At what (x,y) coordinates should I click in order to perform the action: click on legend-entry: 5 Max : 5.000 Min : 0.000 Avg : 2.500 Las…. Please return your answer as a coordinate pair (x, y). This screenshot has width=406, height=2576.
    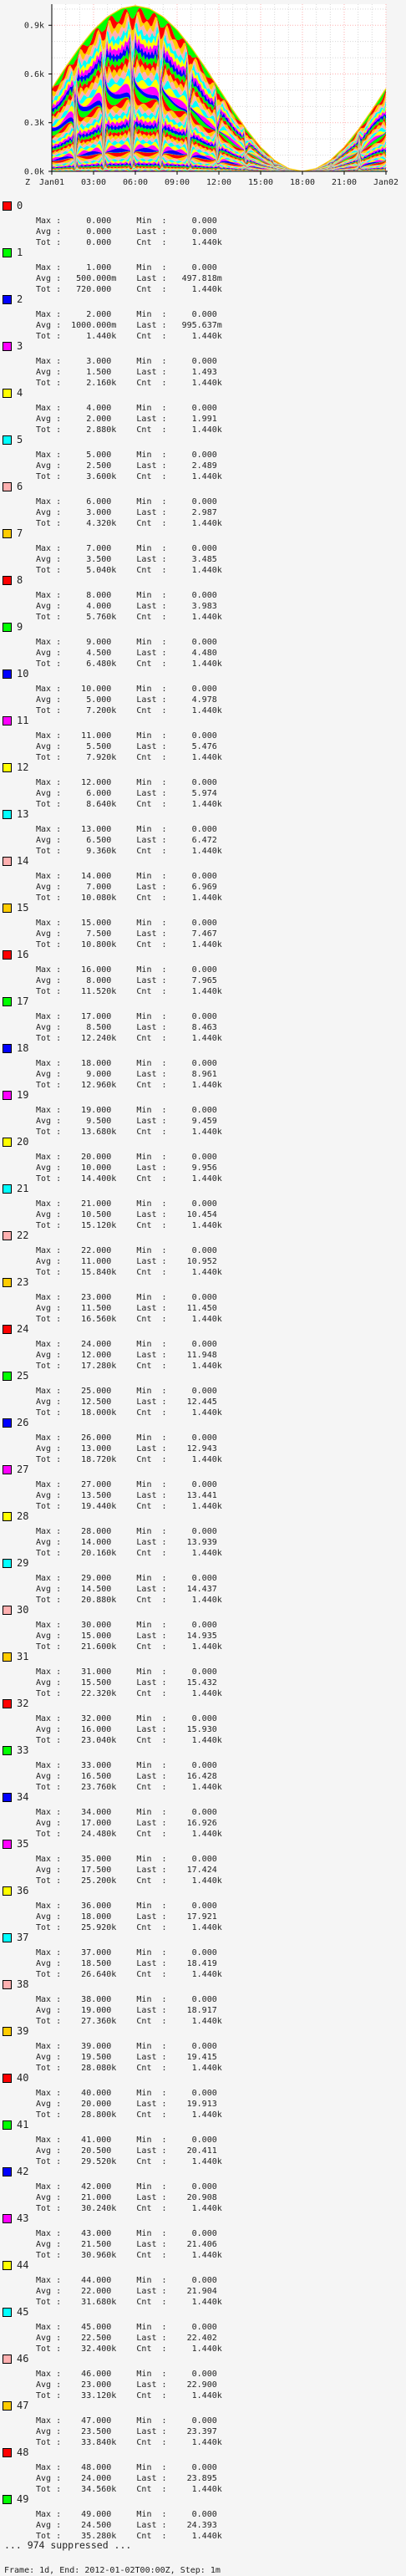
    Looking at the image, I should click on (203, 457).